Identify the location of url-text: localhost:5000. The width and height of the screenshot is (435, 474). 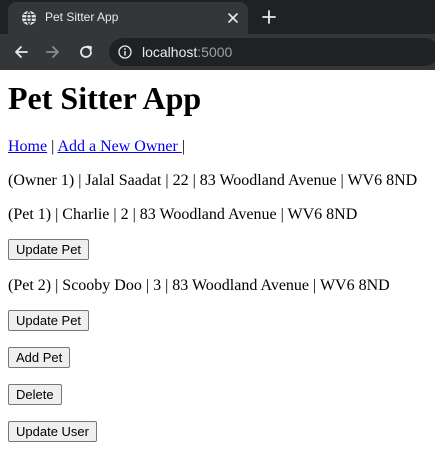
(187, 52).